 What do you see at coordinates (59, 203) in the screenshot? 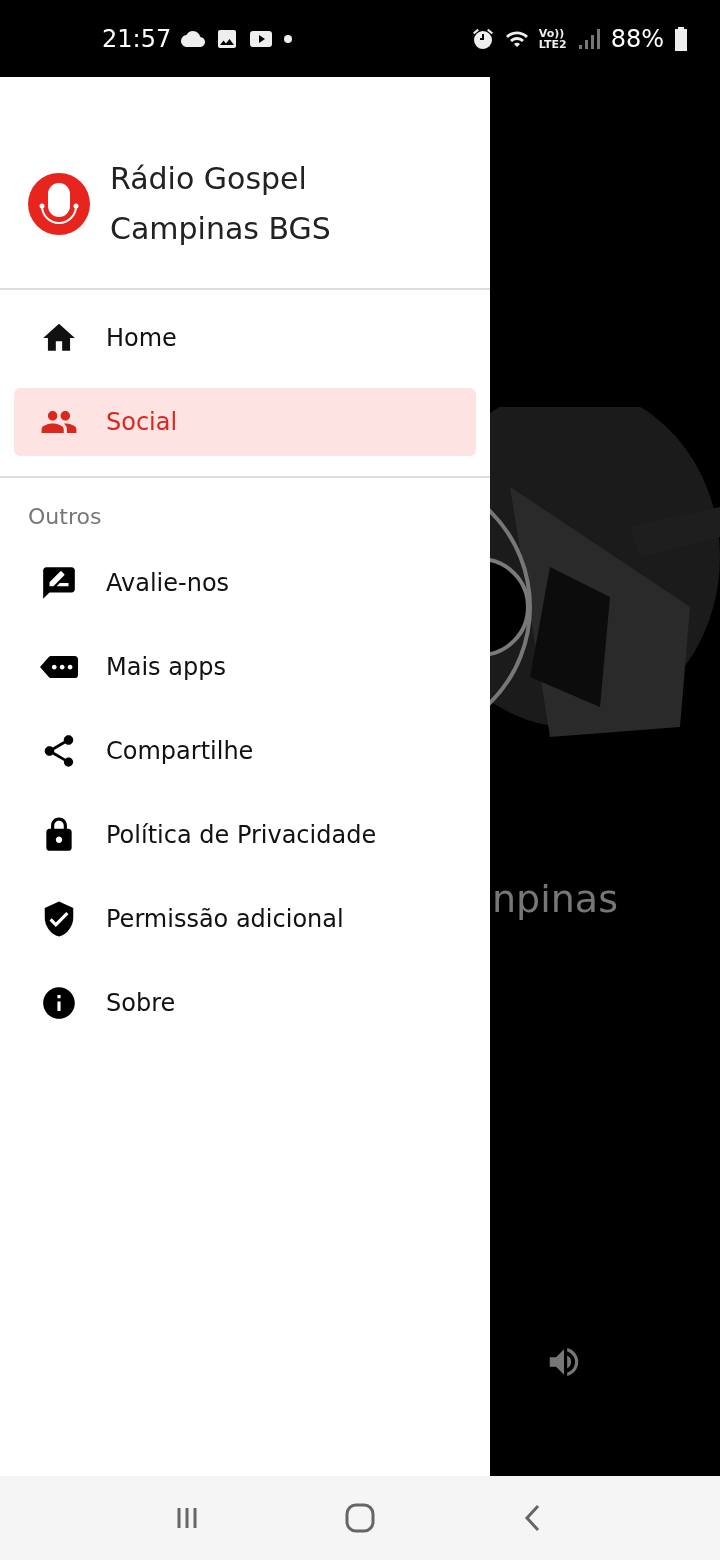
I see `microphone-logo-icon` at bounding box center [59, 203].